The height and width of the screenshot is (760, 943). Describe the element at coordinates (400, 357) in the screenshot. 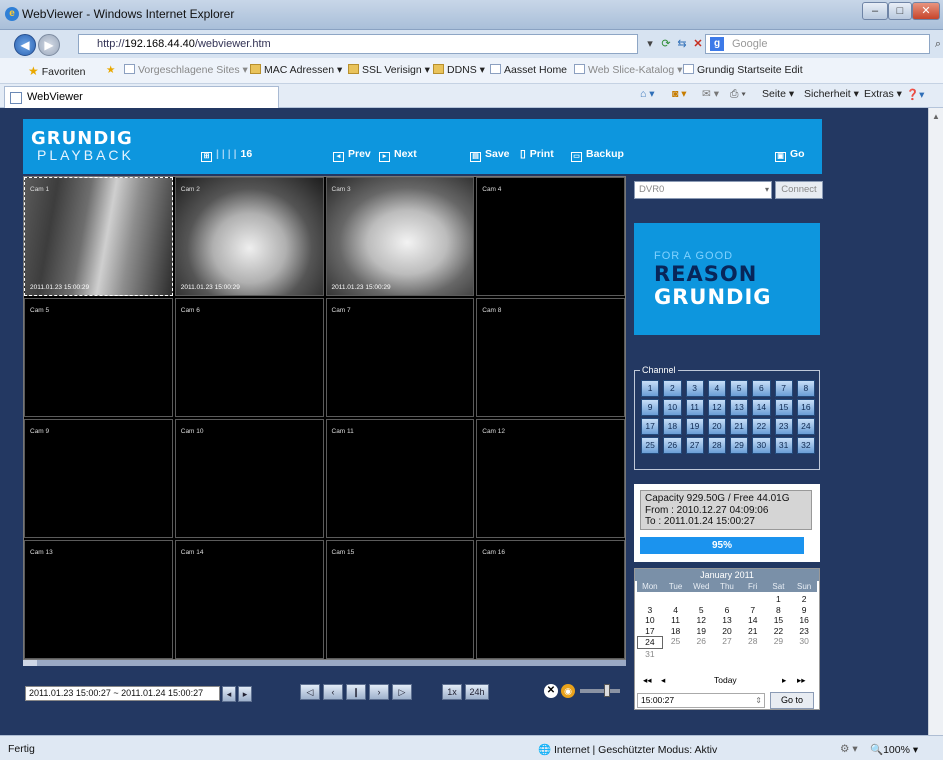

I see `camera-tile: Cam 7` at that location.